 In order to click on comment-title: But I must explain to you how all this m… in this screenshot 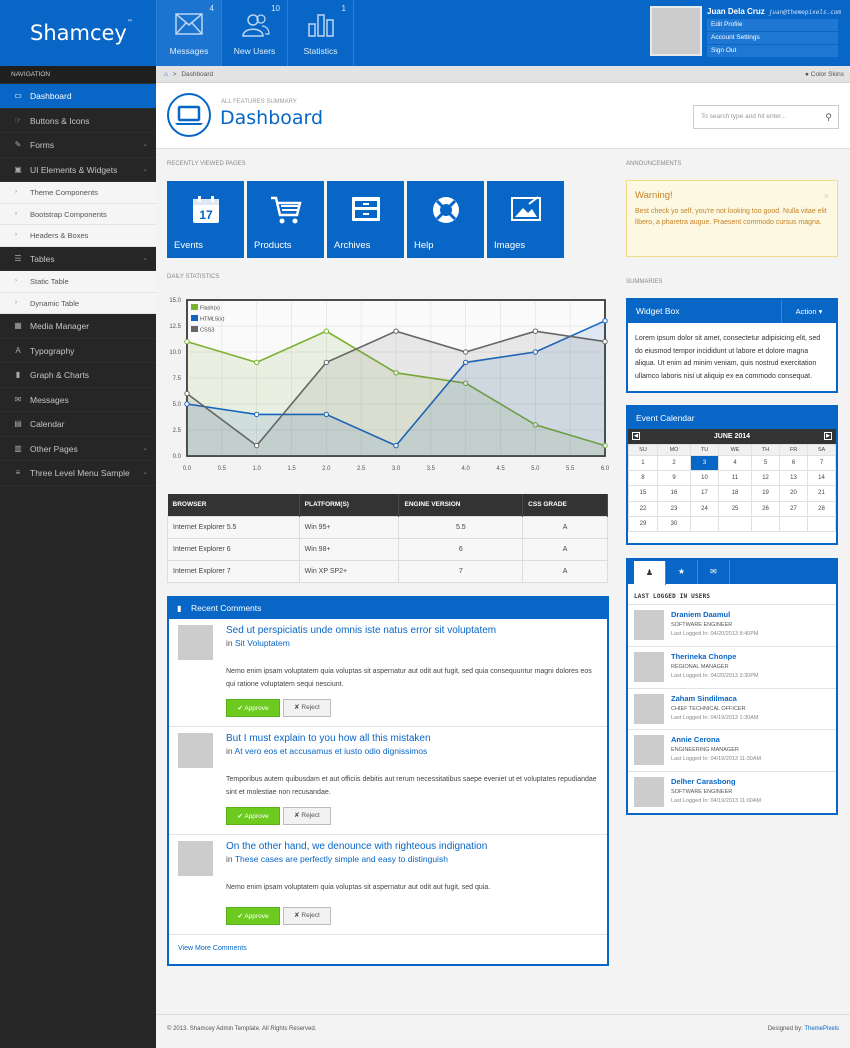, I will do `click(328, 738)`.